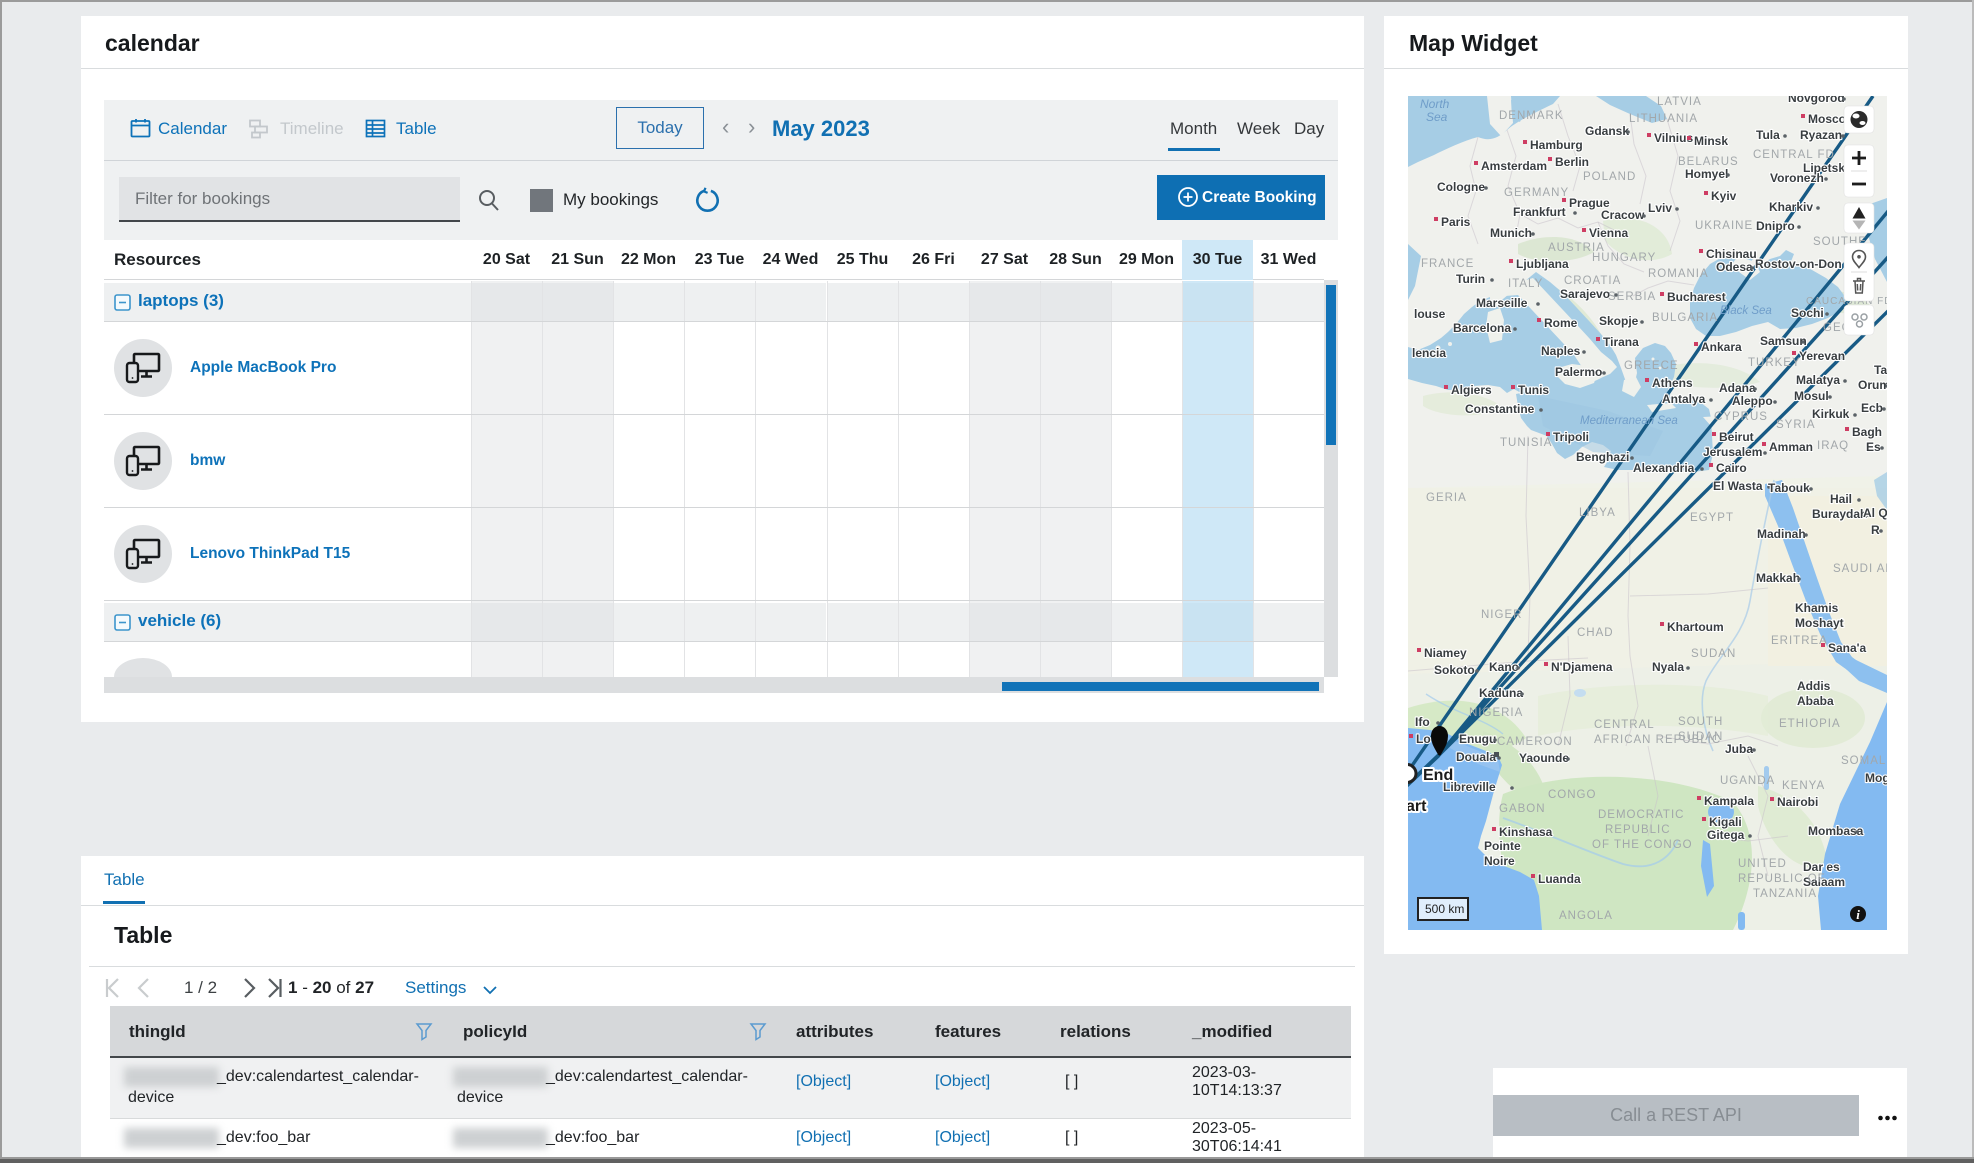 The width and height of the screenshot is (1974, 1163). I want to click on svg-text: Cologne, so click(1461, 187).